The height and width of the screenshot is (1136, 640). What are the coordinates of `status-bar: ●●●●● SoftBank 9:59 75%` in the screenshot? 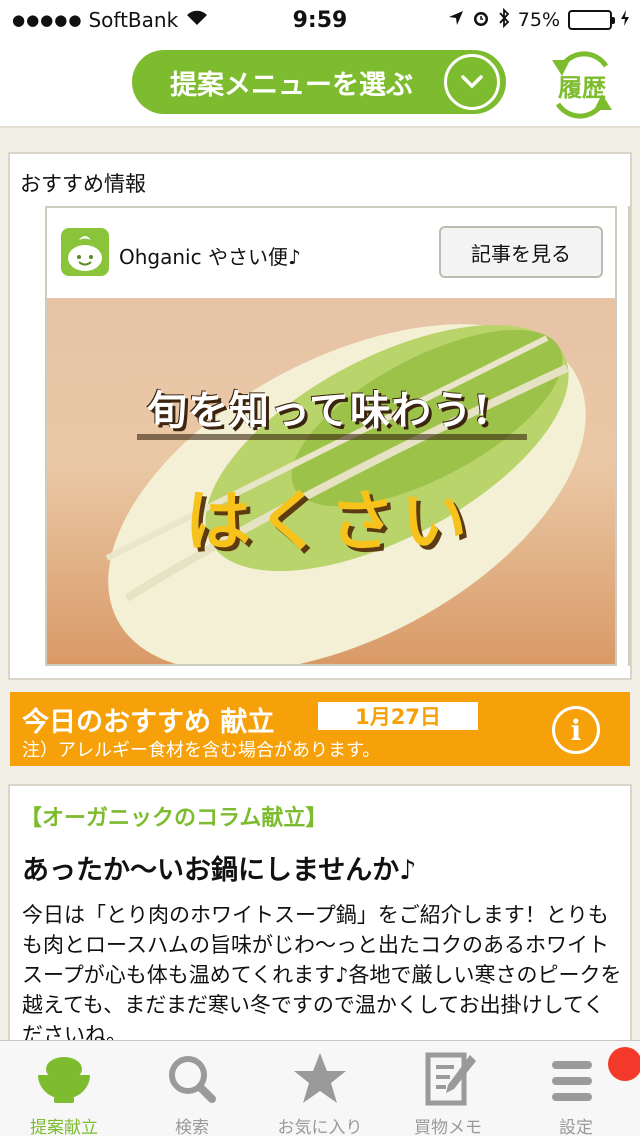 It's located at (320, 20).